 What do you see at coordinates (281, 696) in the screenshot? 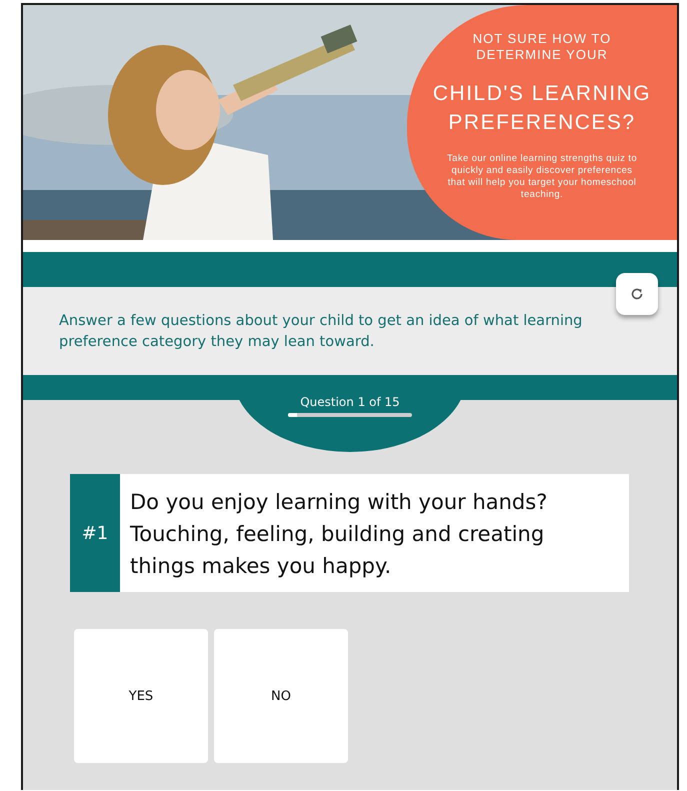
I see `answer-option: NO` at bounding box center [281, 696].